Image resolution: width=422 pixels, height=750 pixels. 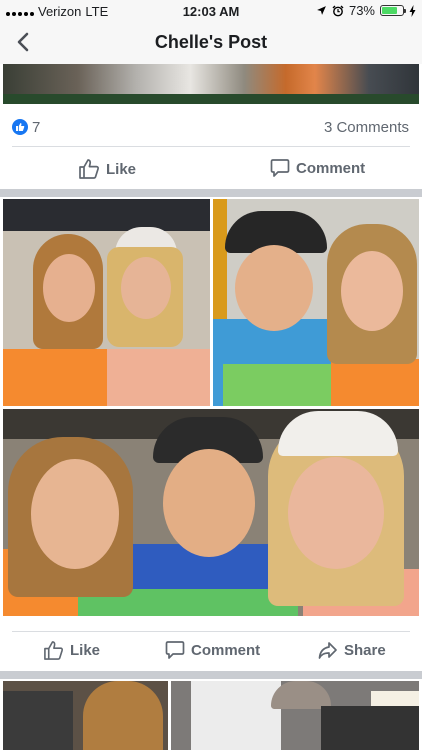 What do you see at coordinates (321, 10) in the screenshot?
I see `location-arrow-icon` at bounding box center [321, 10].